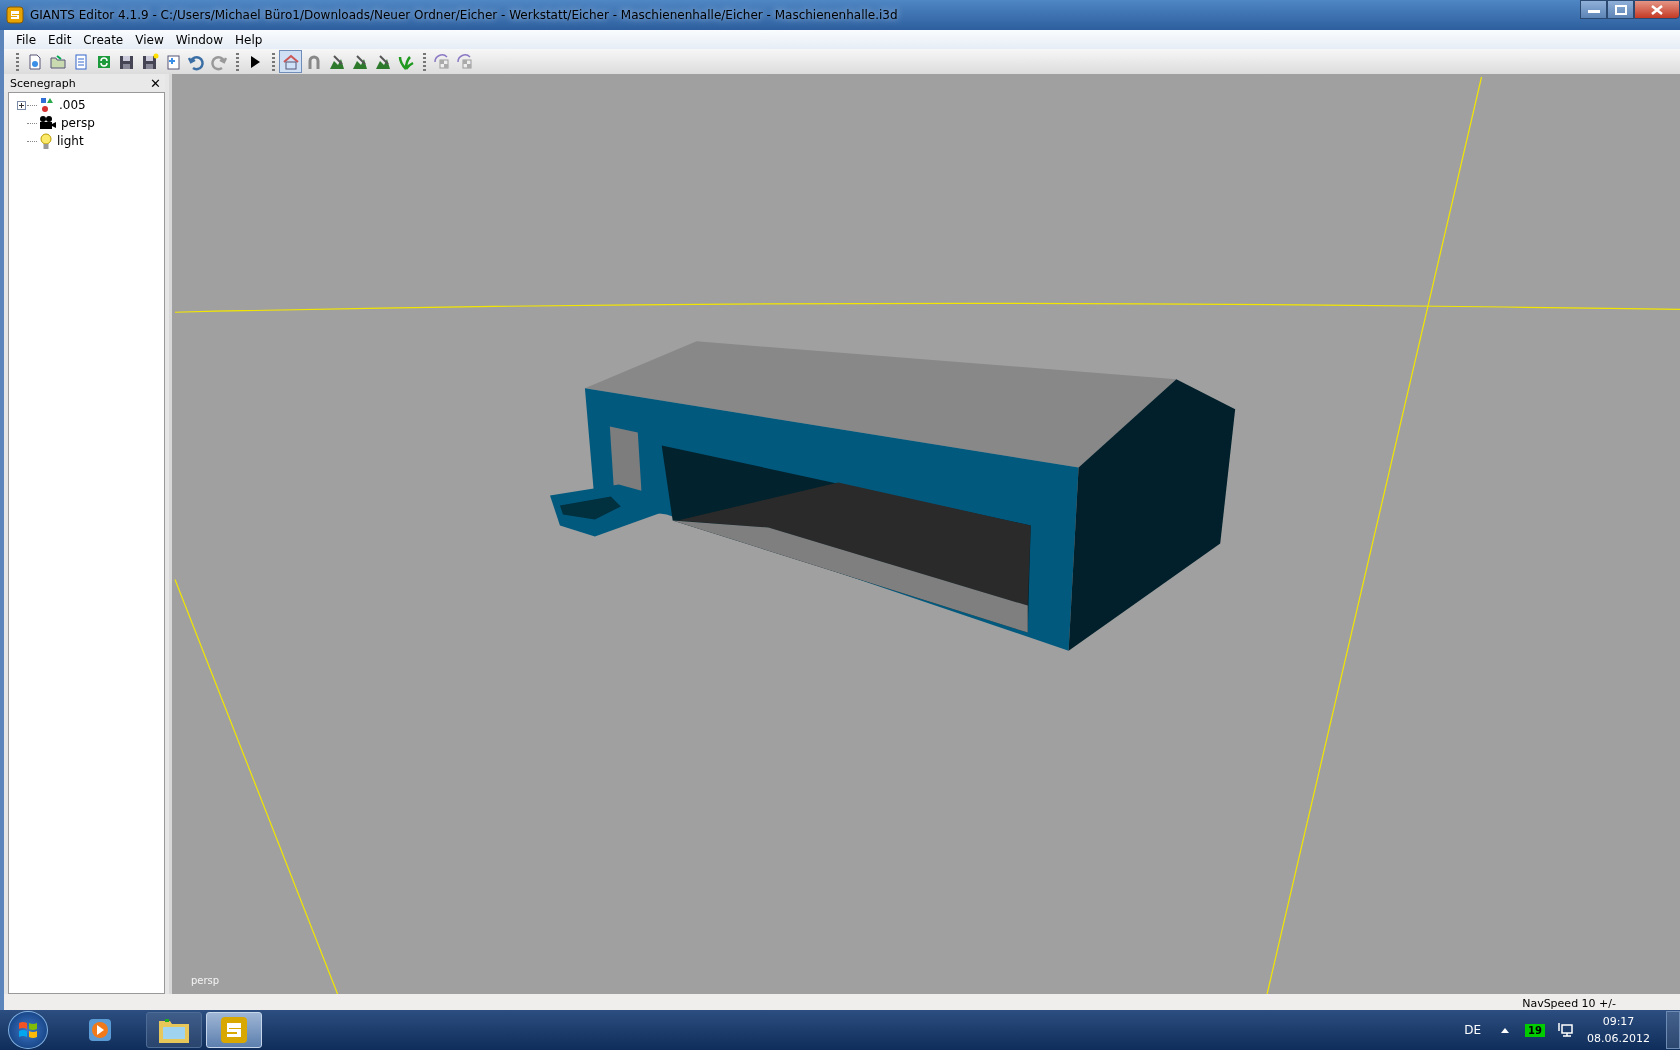 The image size is (1680, 1050). Describe the element at coordinates (893, 496) in the screenshot. I see `building-drawing` at that location.